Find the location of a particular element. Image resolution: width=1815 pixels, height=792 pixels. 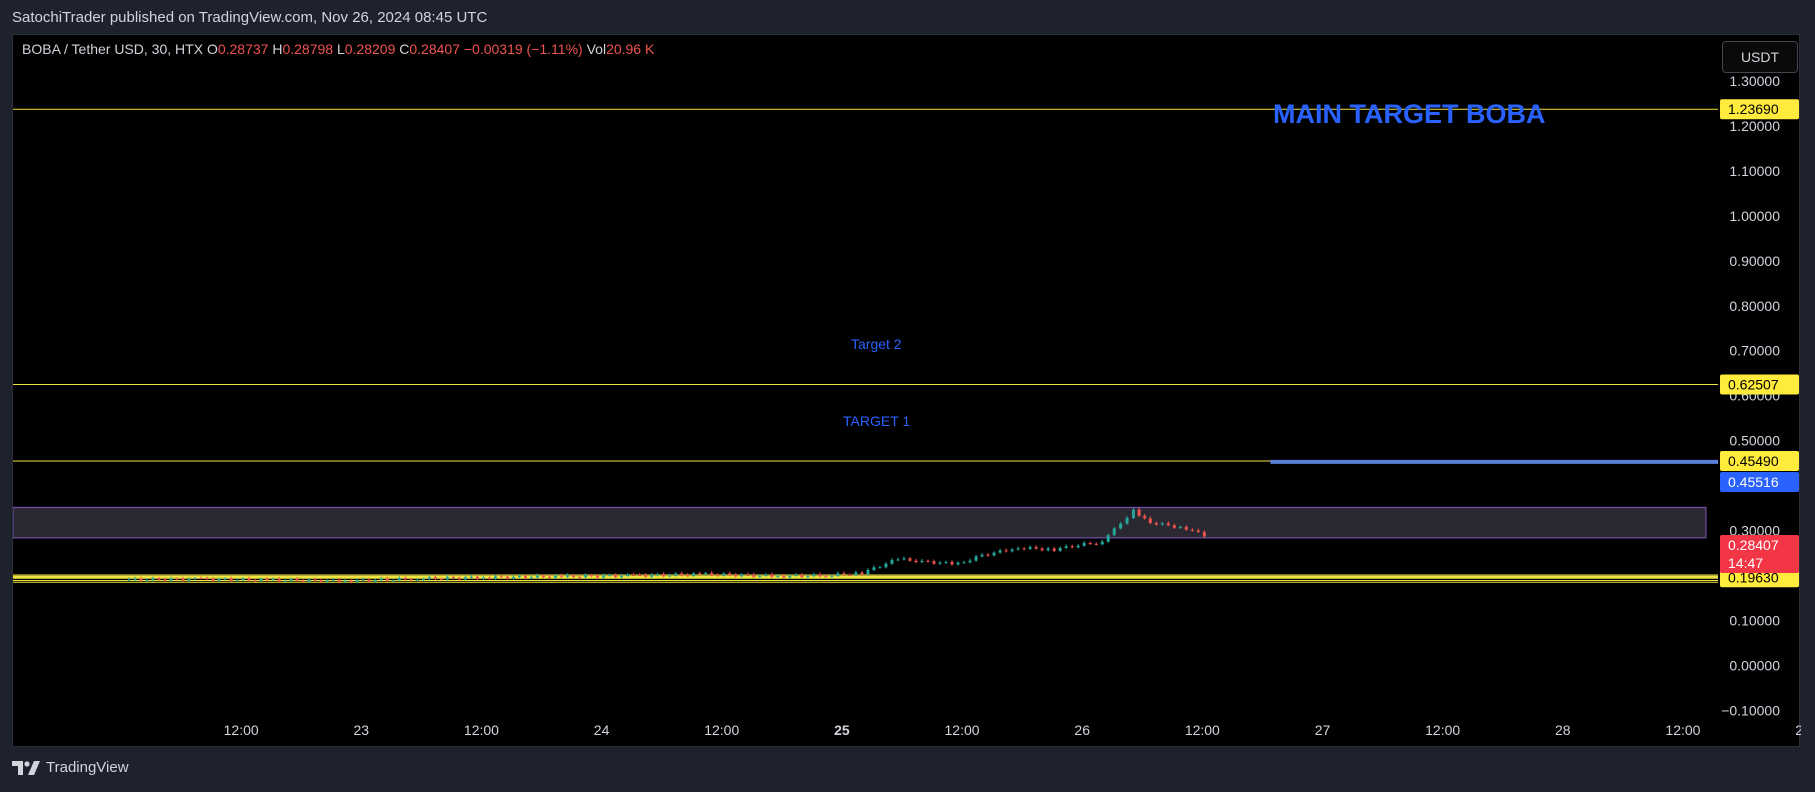

time-axis-tick: 28 is located at coordinates (1563, 730).